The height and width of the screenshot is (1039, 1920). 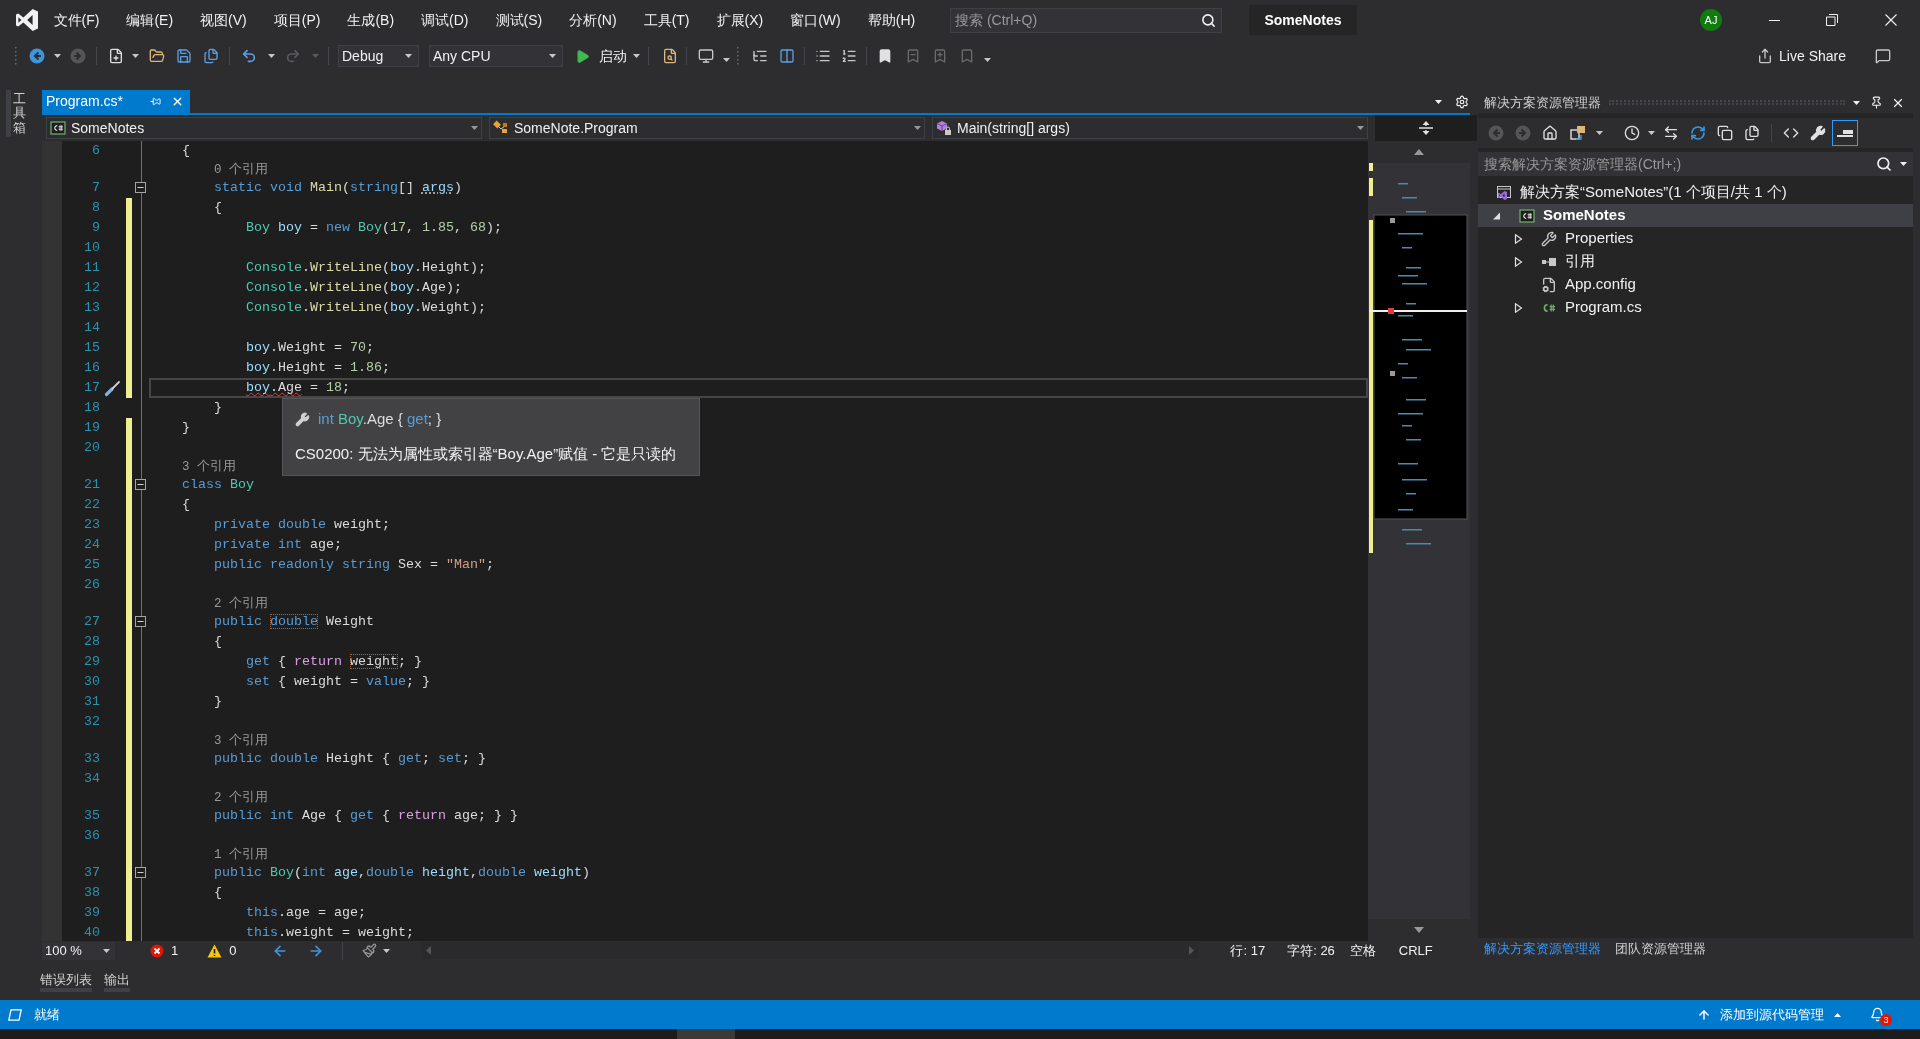 What do you see at coordinates (593, 20) in the screenshot?
I see `menu-item: 分析(N)` at bounding box center [593, 20].